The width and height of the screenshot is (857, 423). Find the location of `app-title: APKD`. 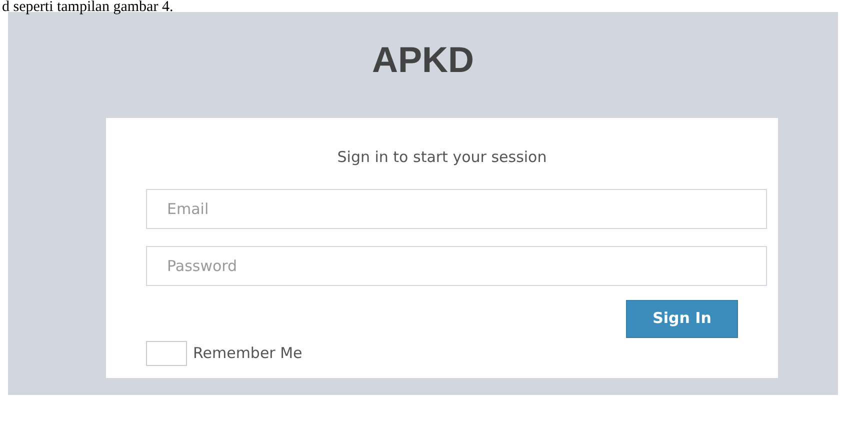

app-title: APKD is located at coordinates (423, 60).